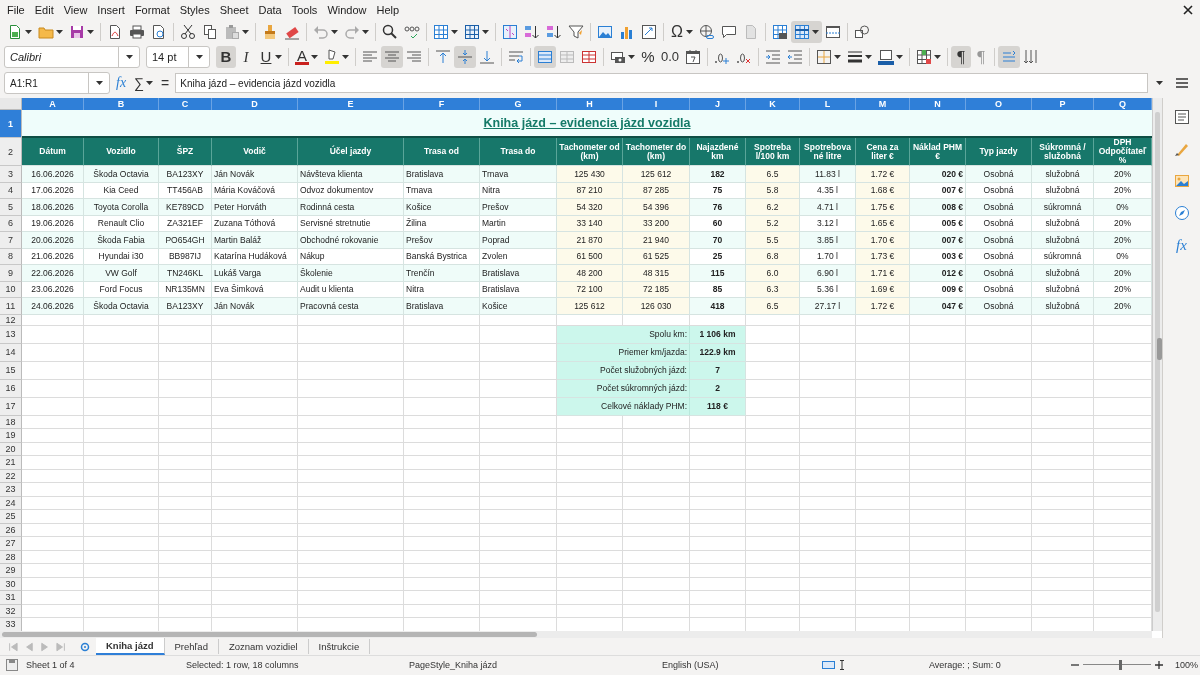 The width and height of the screenshot is (1200, 675). Describe the element at coordinates (618, 57) in the screenshot. I see `currency-icon` at that location.